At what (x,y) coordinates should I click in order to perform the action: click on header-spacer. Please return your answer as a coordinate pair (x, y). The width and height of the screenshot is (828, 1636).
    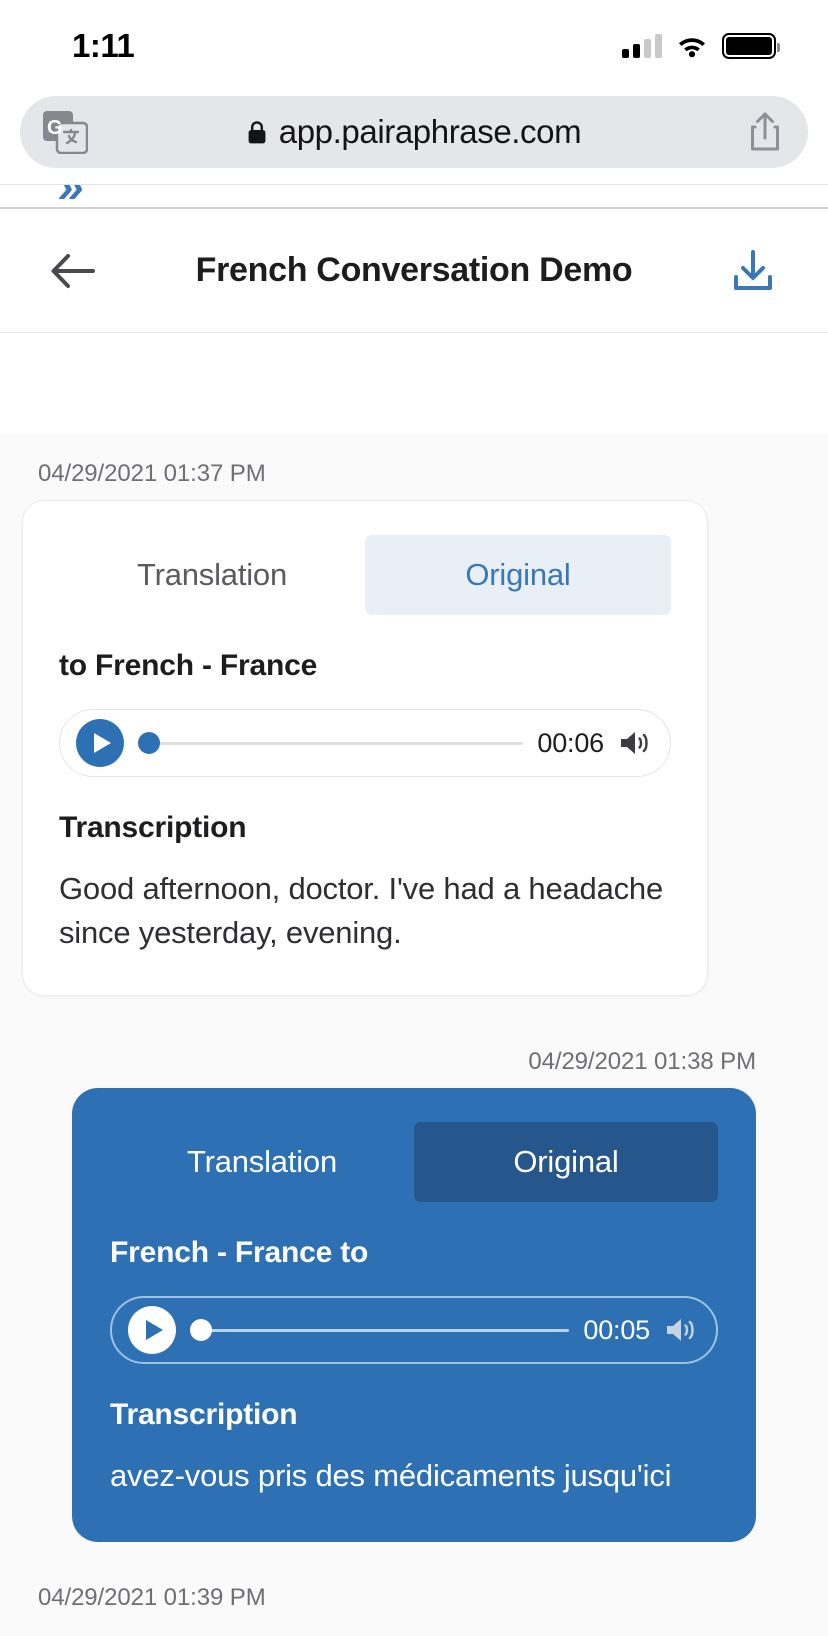
    Looking at the image, I should click on (414, 384).